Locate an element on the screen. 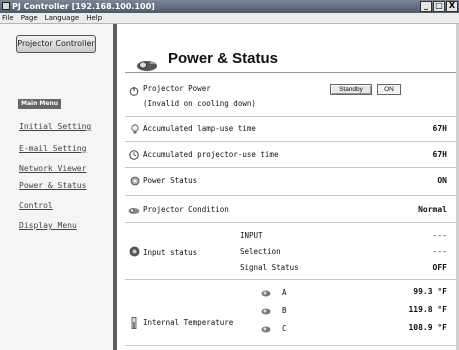 This screenshot has height=350, width=459. page-title: Power & Status is located at coordinates (223, 58).